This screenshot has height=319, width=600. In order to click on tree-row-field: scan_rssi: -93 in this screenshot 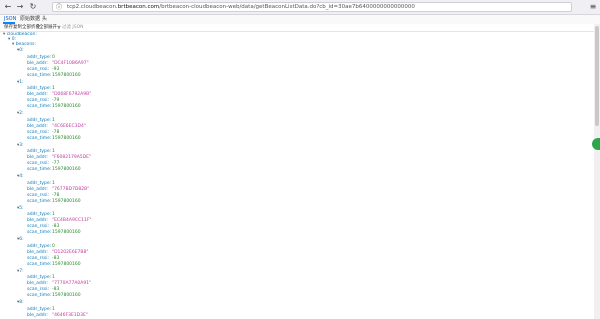, I will do `click(43, 69)`.